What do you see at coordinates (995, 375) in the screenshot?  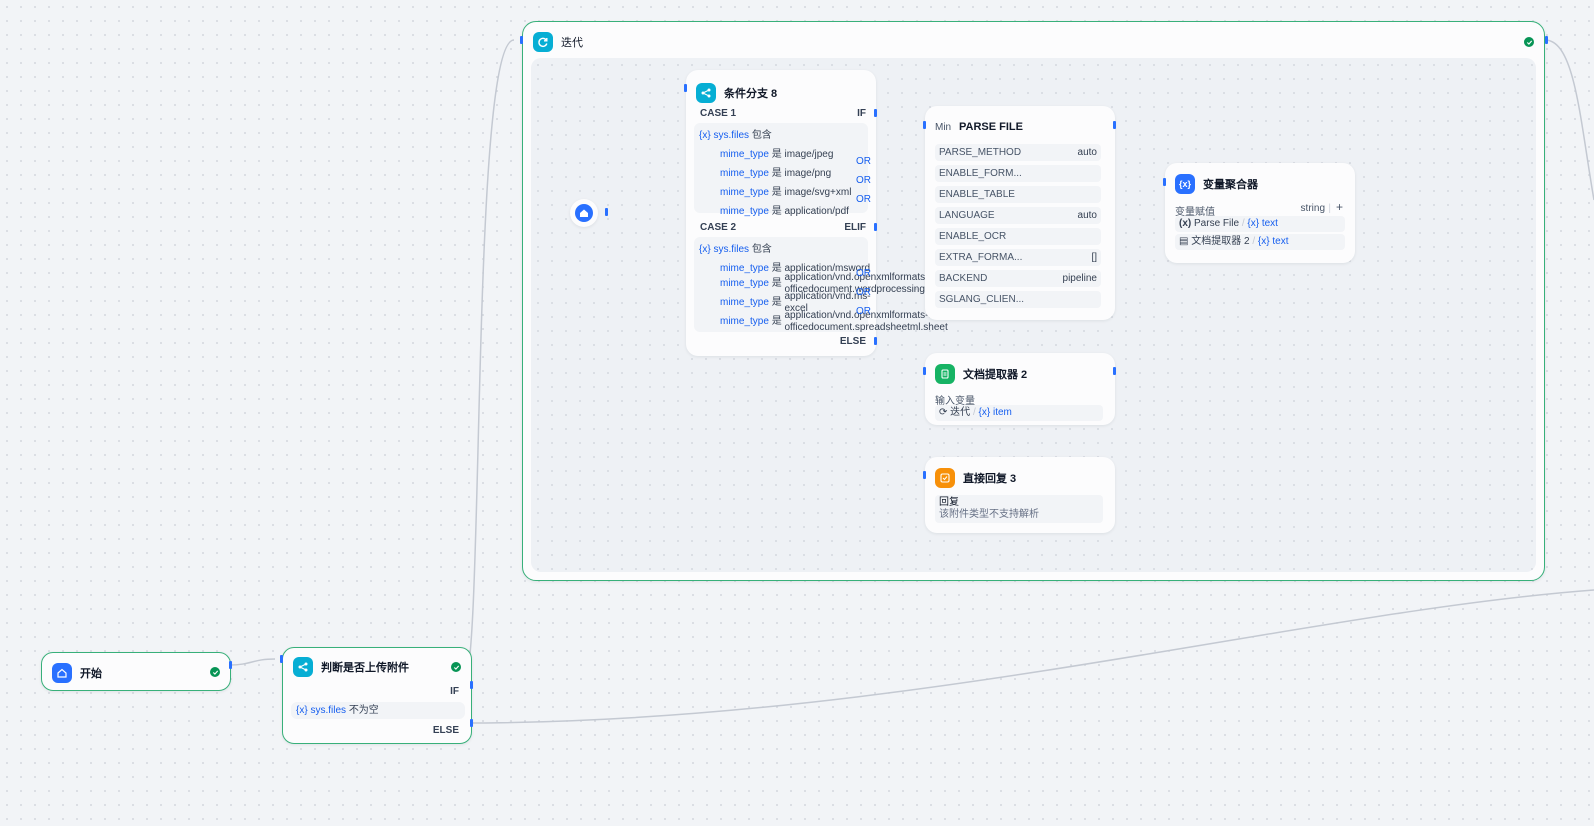 I see `doc-extractor-title: 文档提取器 2` at bounding box center [995, 375].